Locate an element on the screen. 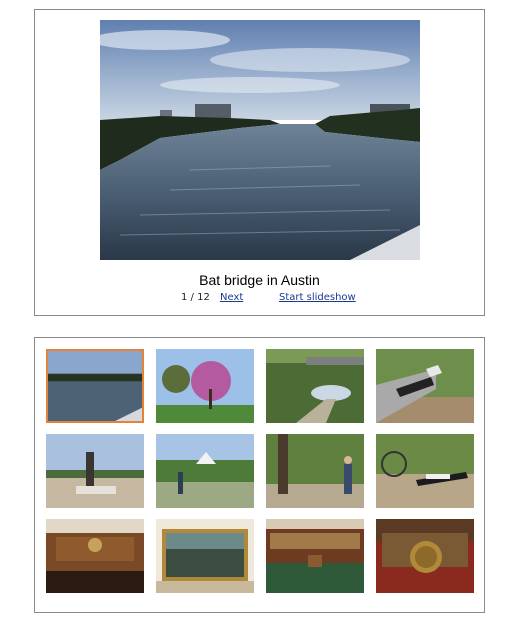 The width and height of the screenshot is (516, 624). photo-counter: 1 / 12 is located at coordinates (195, 297).